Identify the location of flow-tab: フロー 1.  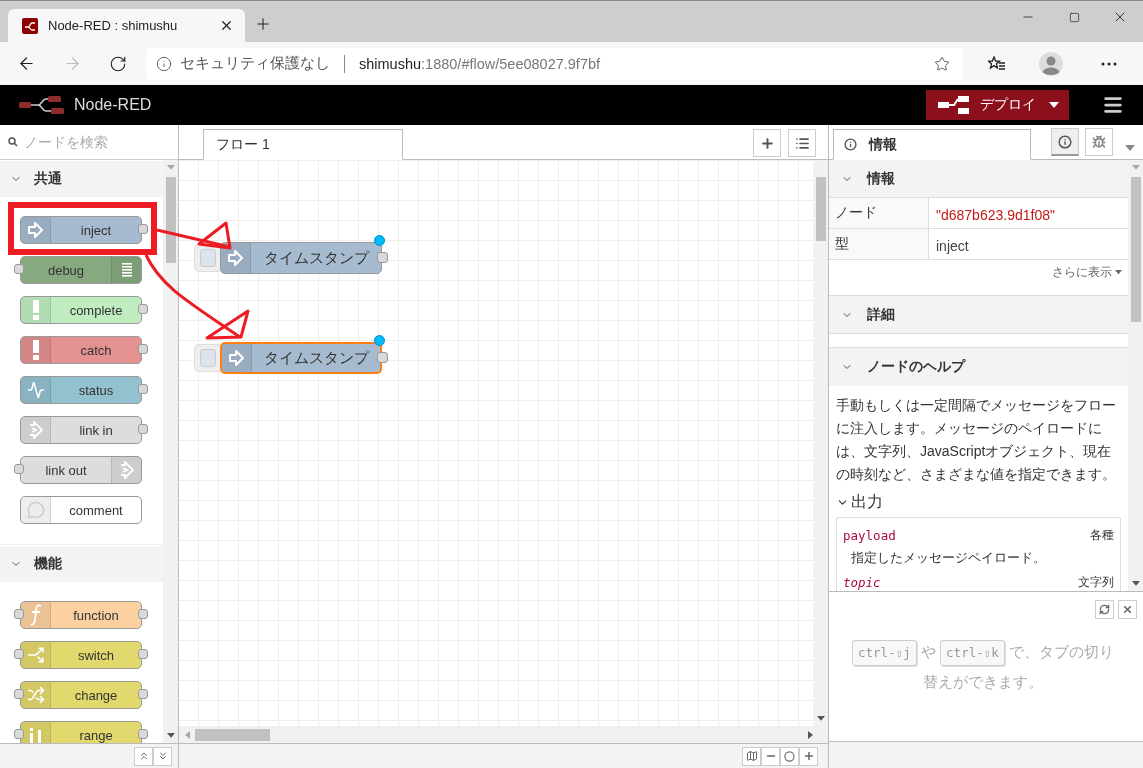
(303, 144).